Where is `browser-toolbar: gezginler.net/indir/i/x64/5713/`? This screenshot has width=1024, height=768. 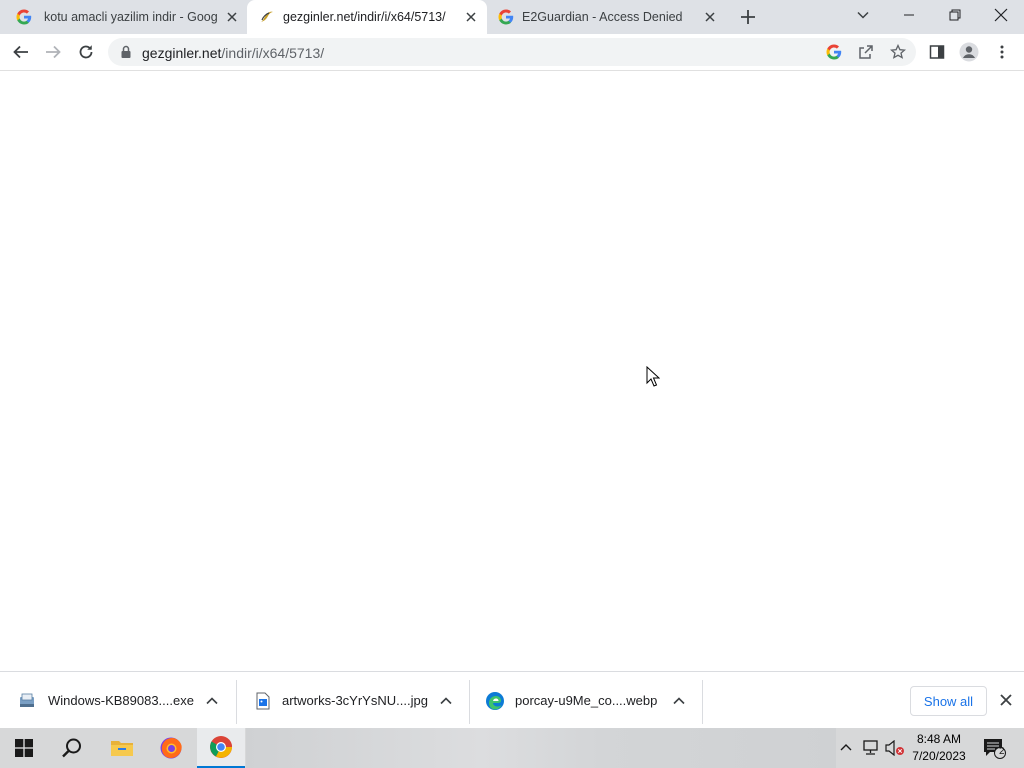 browser-toolbar: gezginler.net/indir/i/x64/5713/ is located at coordinates (512, 52).